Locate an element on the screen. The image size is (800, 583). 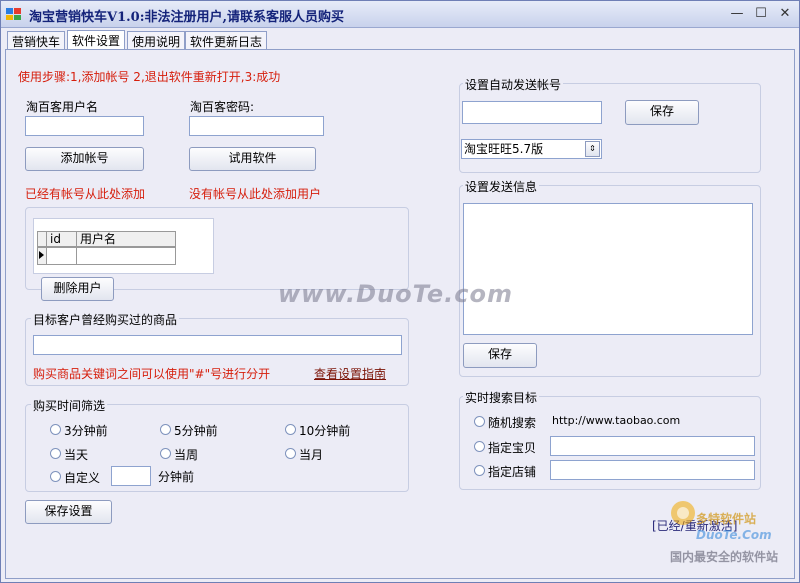
has-account-hint: 已经有帐号从此处添加 is located at coordinates (85, 194).